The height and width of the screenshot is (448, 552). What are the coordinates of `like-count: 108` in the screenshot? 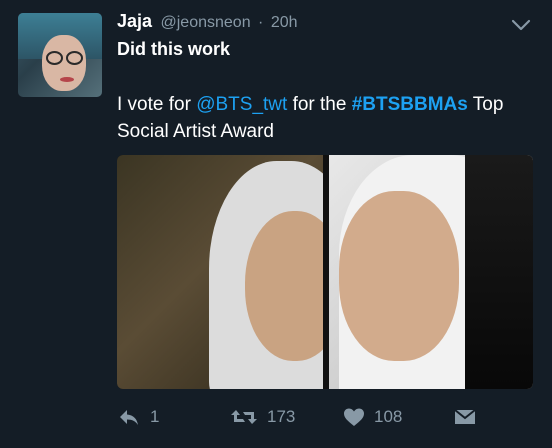 It's located at (388, 416).